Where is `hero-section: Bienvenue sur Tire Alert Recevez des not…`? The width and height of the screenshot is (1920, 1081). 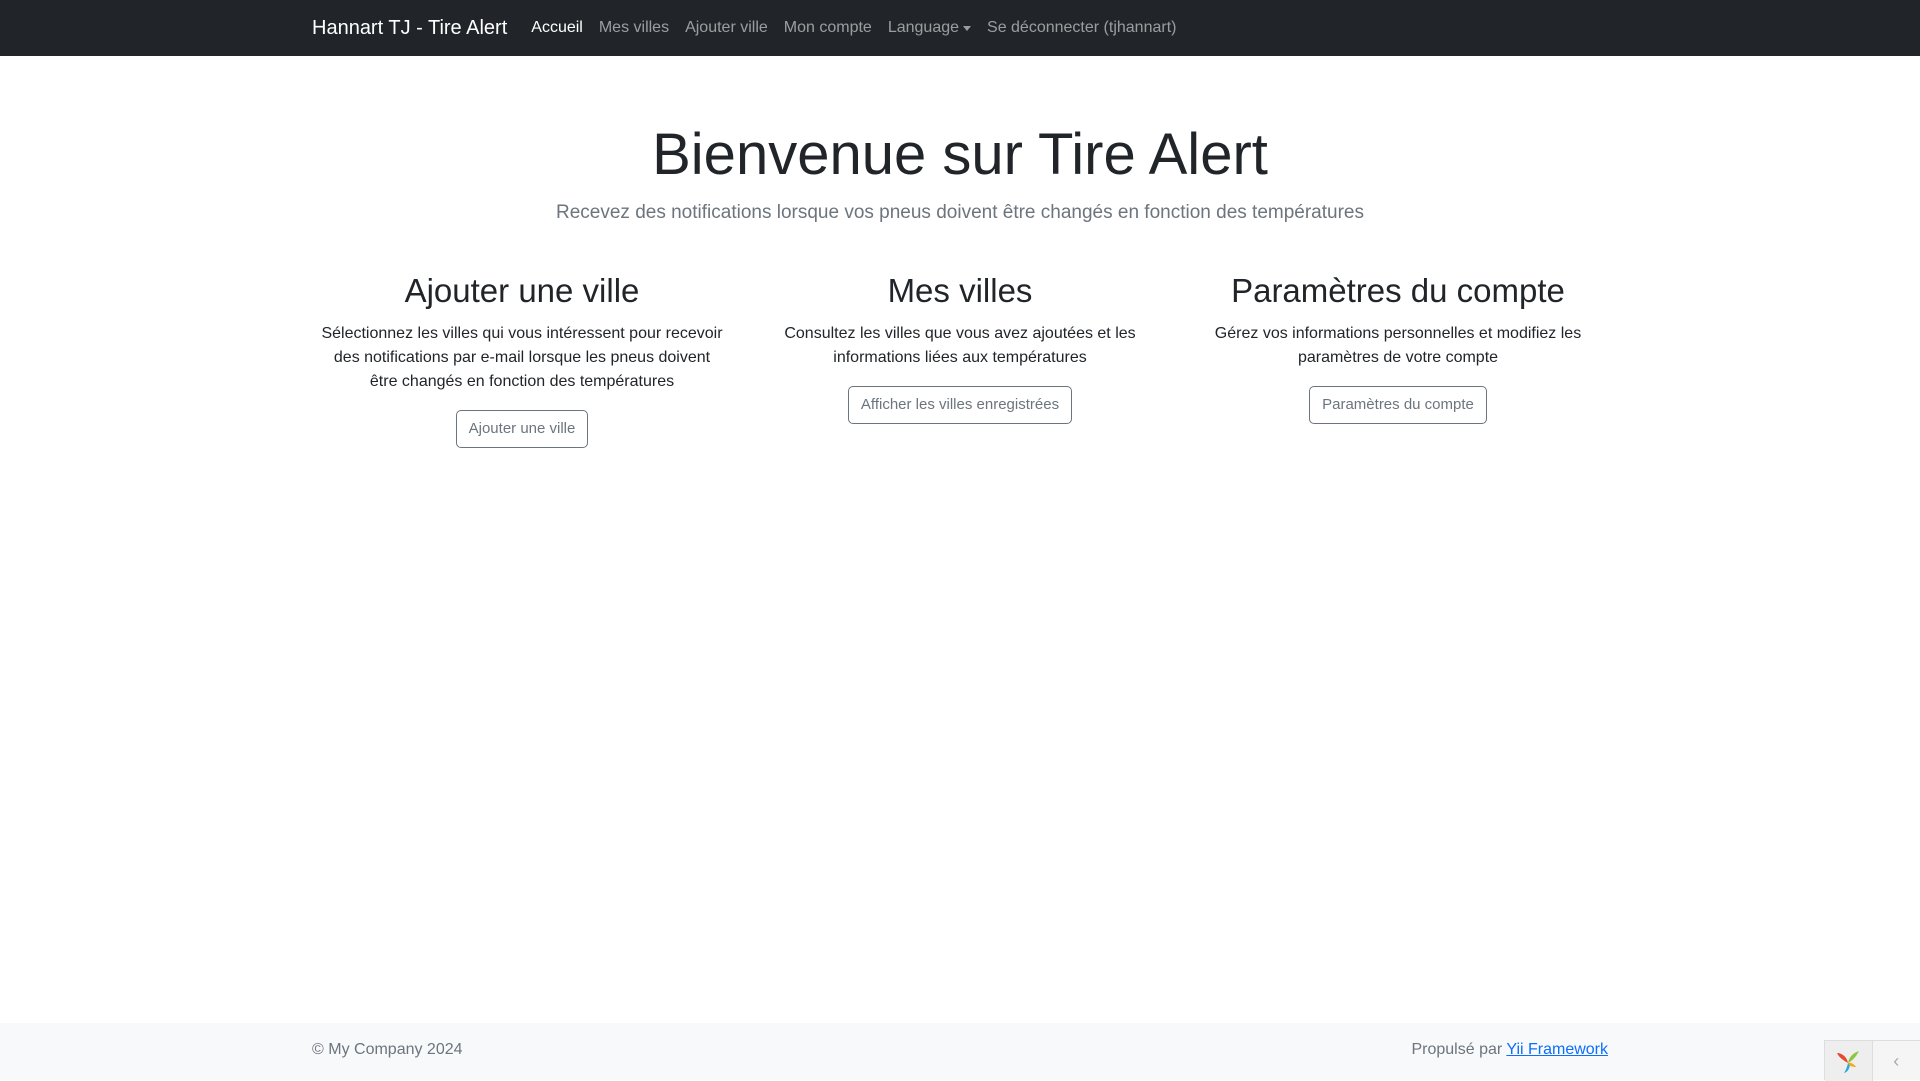
hero-section: Bienvenue sur Tire Alert Recevez des not… is located at coordinates (960, 171).